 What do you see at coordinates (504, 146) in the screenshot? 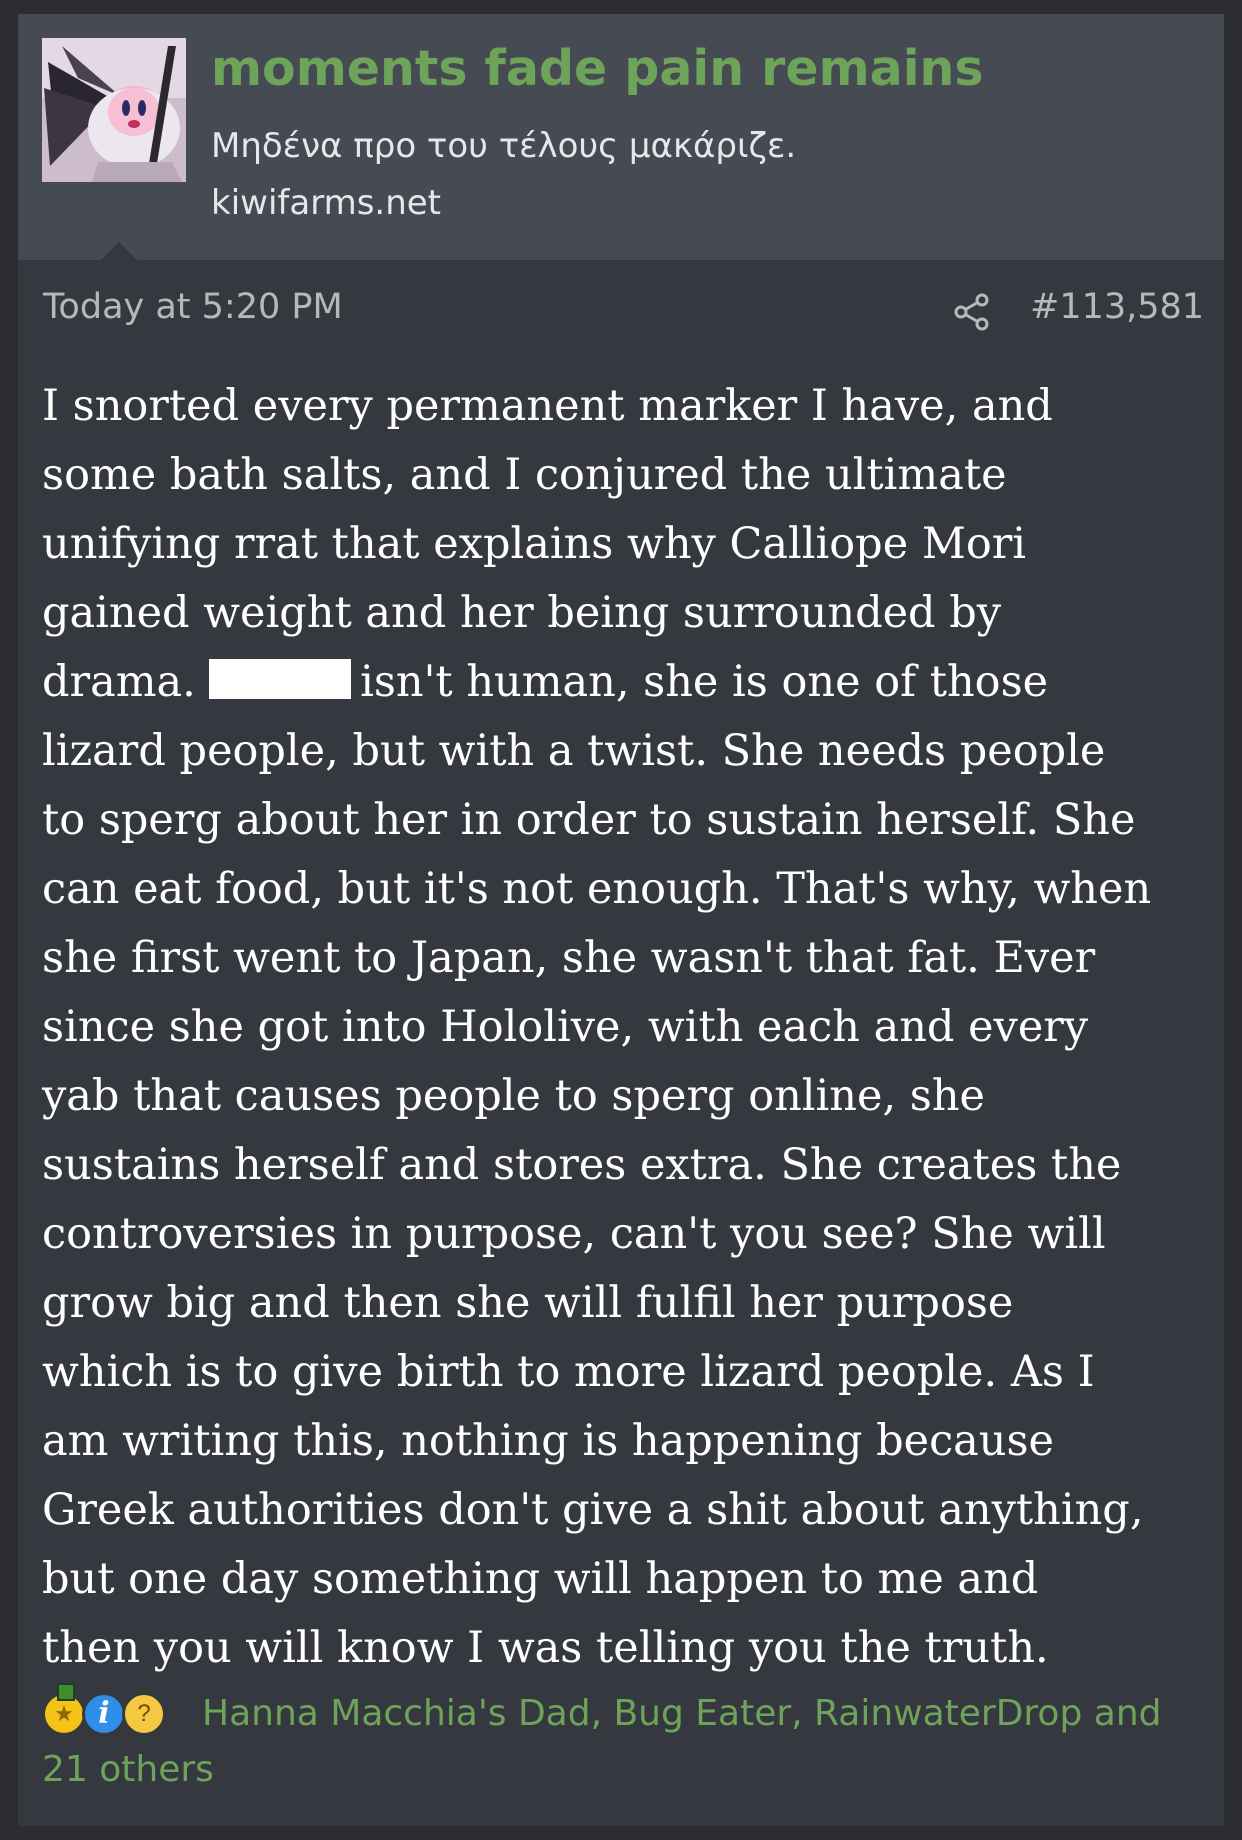
I see `user-title: Μηδένα προ του τέλους μακάριζε.` at bounding box center [504, 146].